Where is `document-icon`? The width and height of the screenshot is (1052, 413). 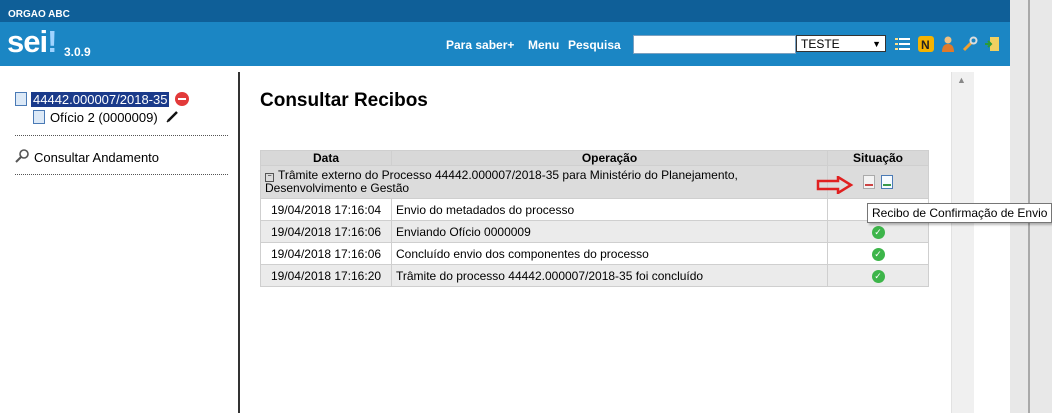 document-icon is located at coordinates (39, 117).